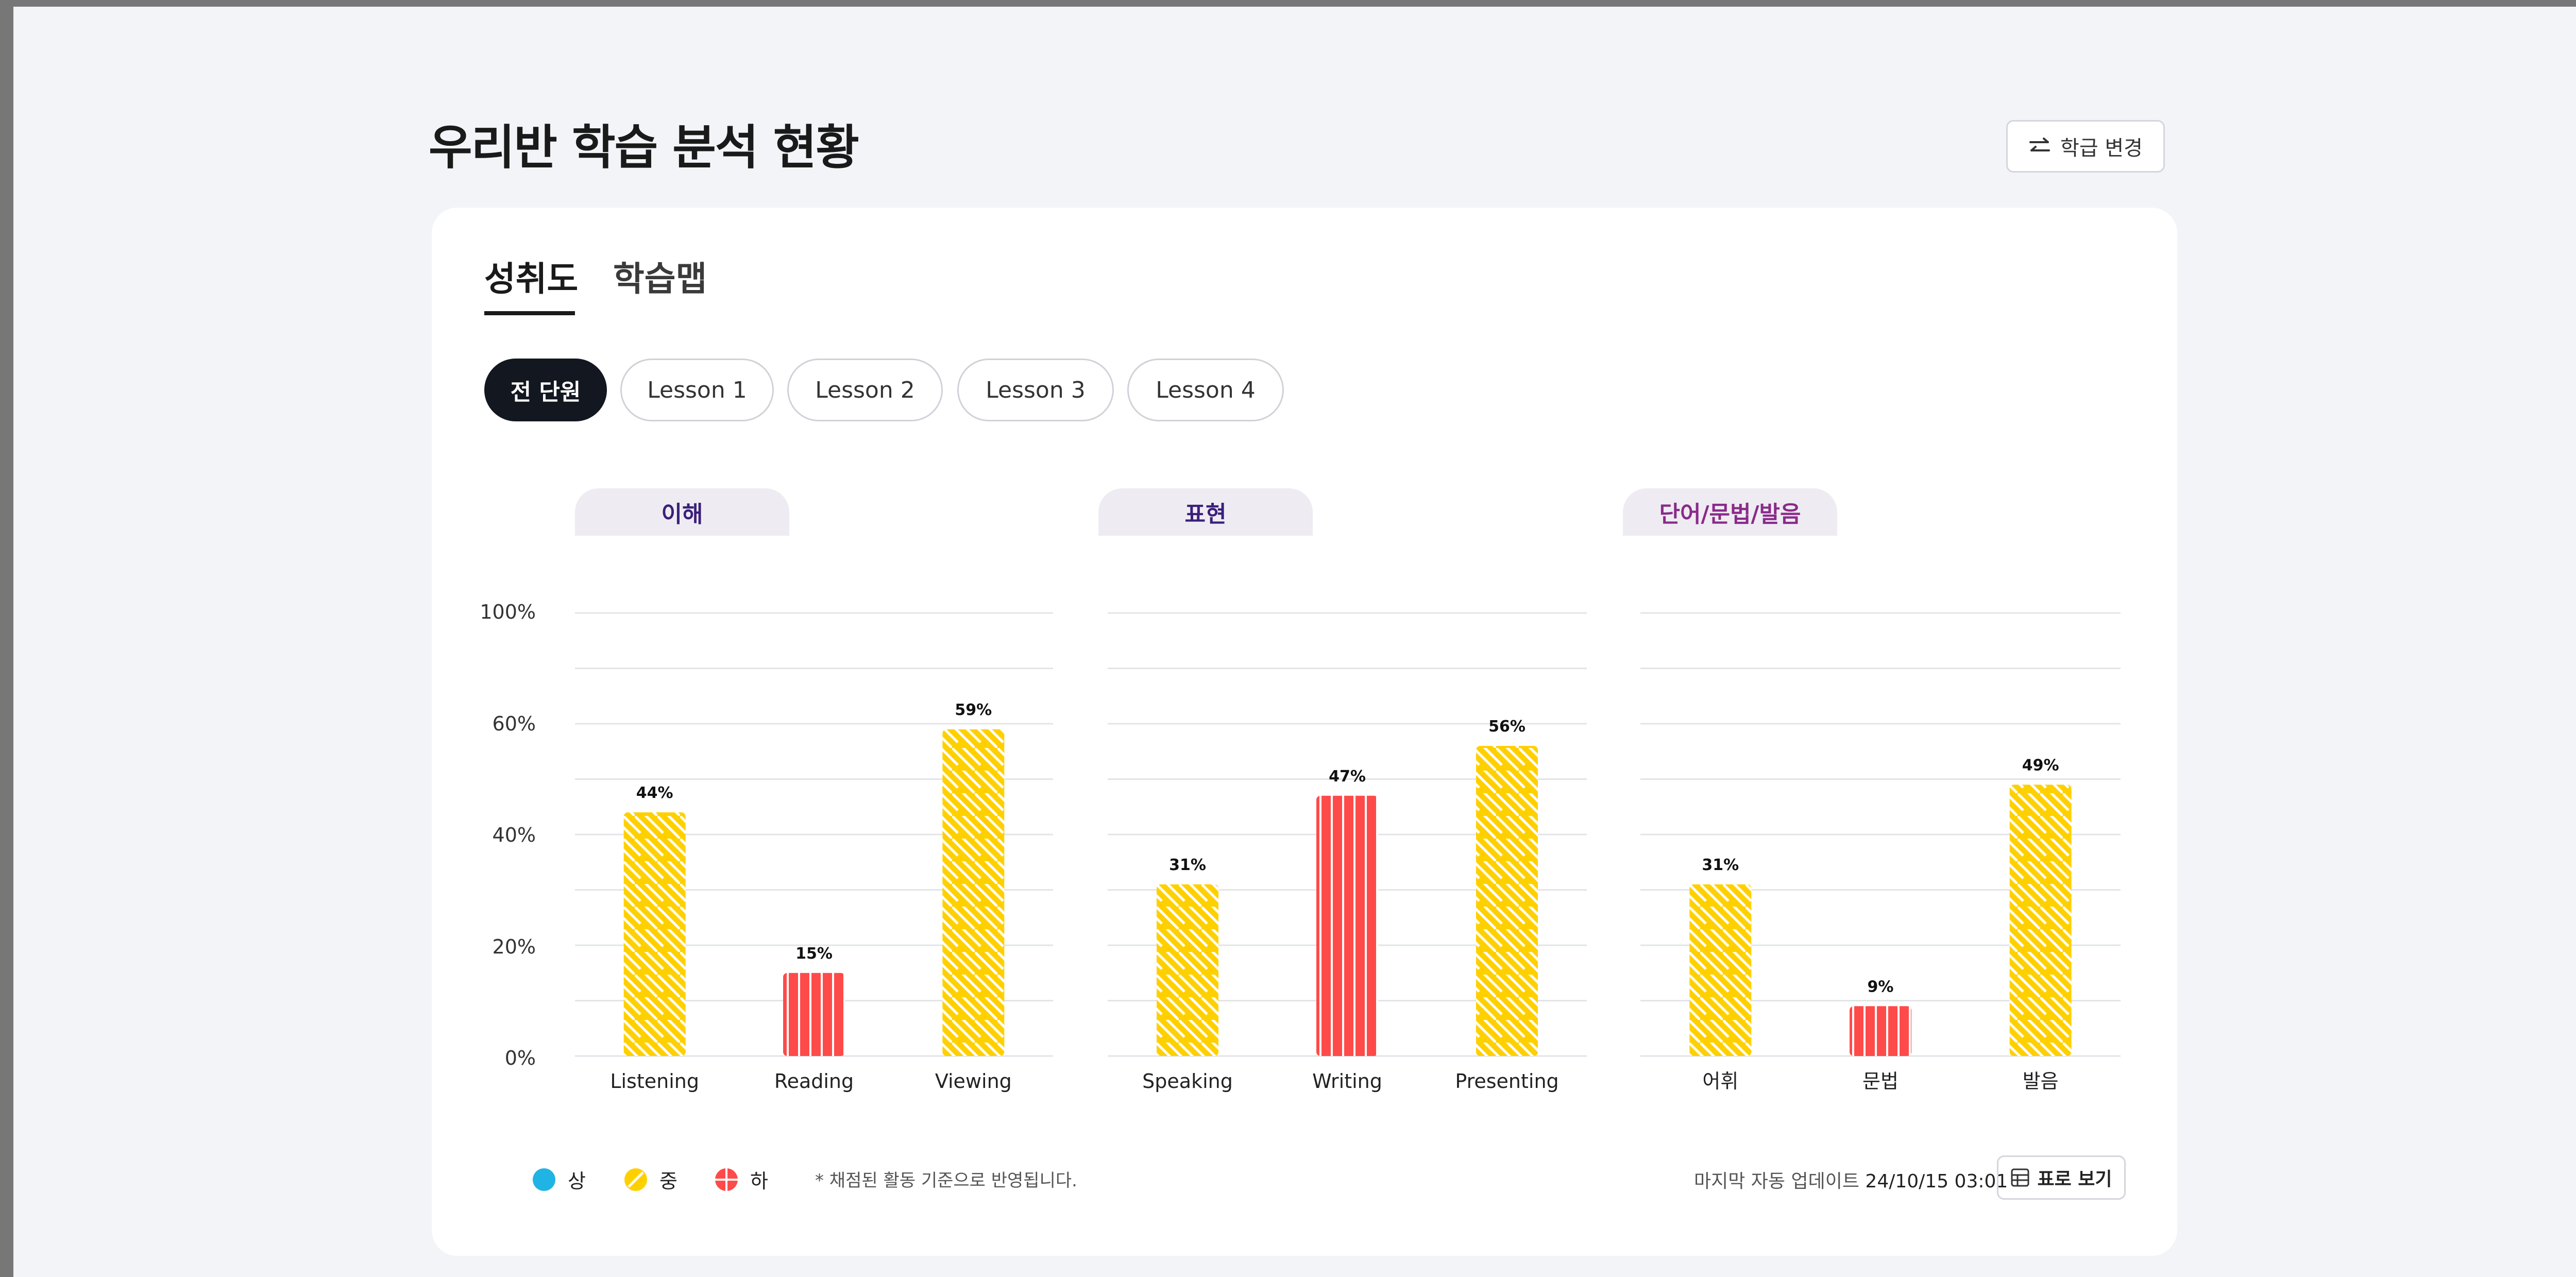 The image size is (2576, 1277). What do you see at coordinates (2074, 1179) in the screenshot?
I see `table-view-label: 표로 보기` at bounding box center [2074, 1179].